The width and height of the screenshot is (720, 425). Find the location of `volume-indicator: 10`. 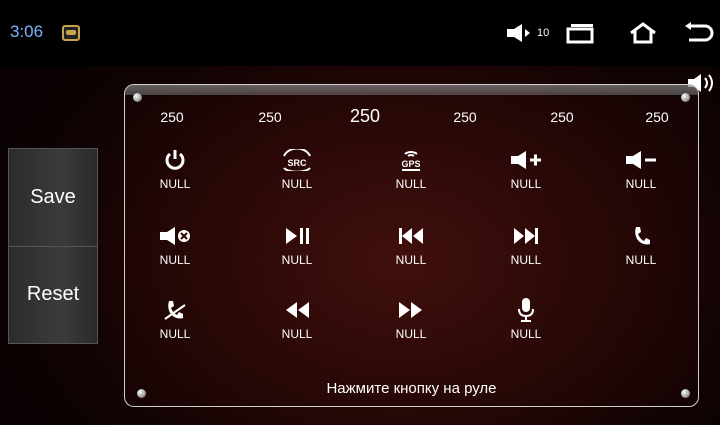

volume-indicator: 10 is located at coordinates (528, 33).